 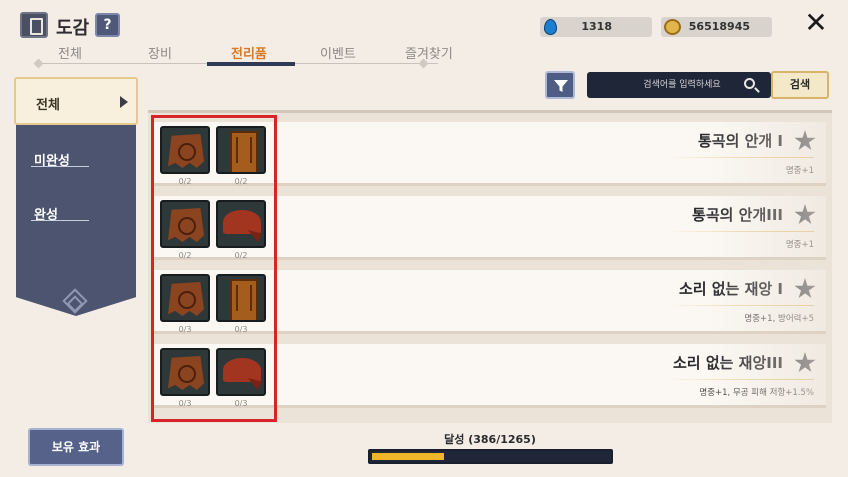 What do you see at coordinates (719, 26) in the screenshot?
I see `currency-gold-value: 56518945` at bounding box center [719, 26].